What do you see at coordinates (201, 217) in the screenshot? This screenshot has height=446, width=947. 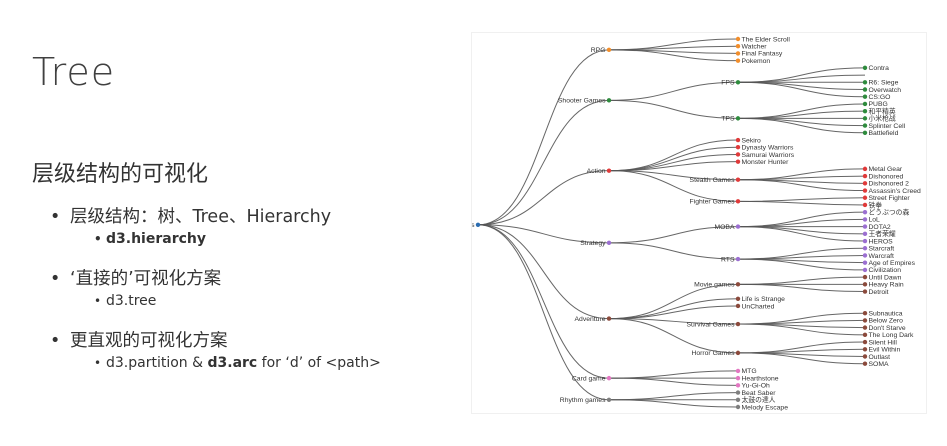 I see `bullet-hierarchy-text: 层级结构：树、Tree、Hierarchy` at bounding box center [201, 217].